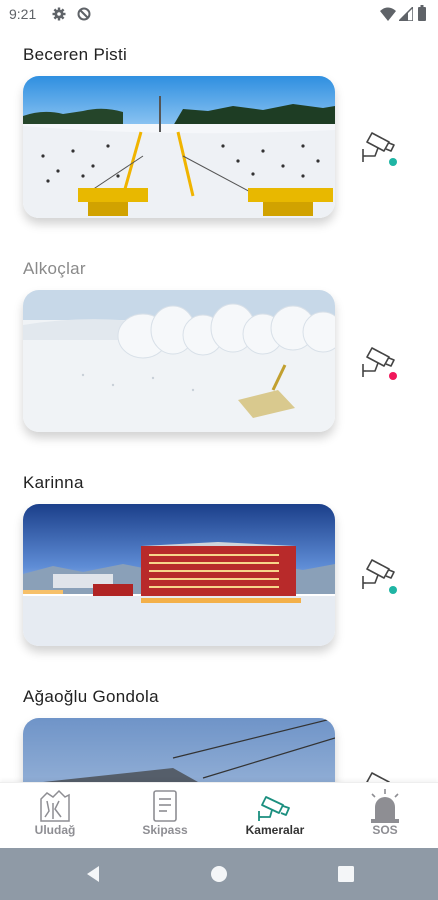 Image resolution: width=438 pixels, height=900 pixels. Describe the element at coordinates (219, 15) in the screenshot. I see `status-bar: 9:21` at that location.